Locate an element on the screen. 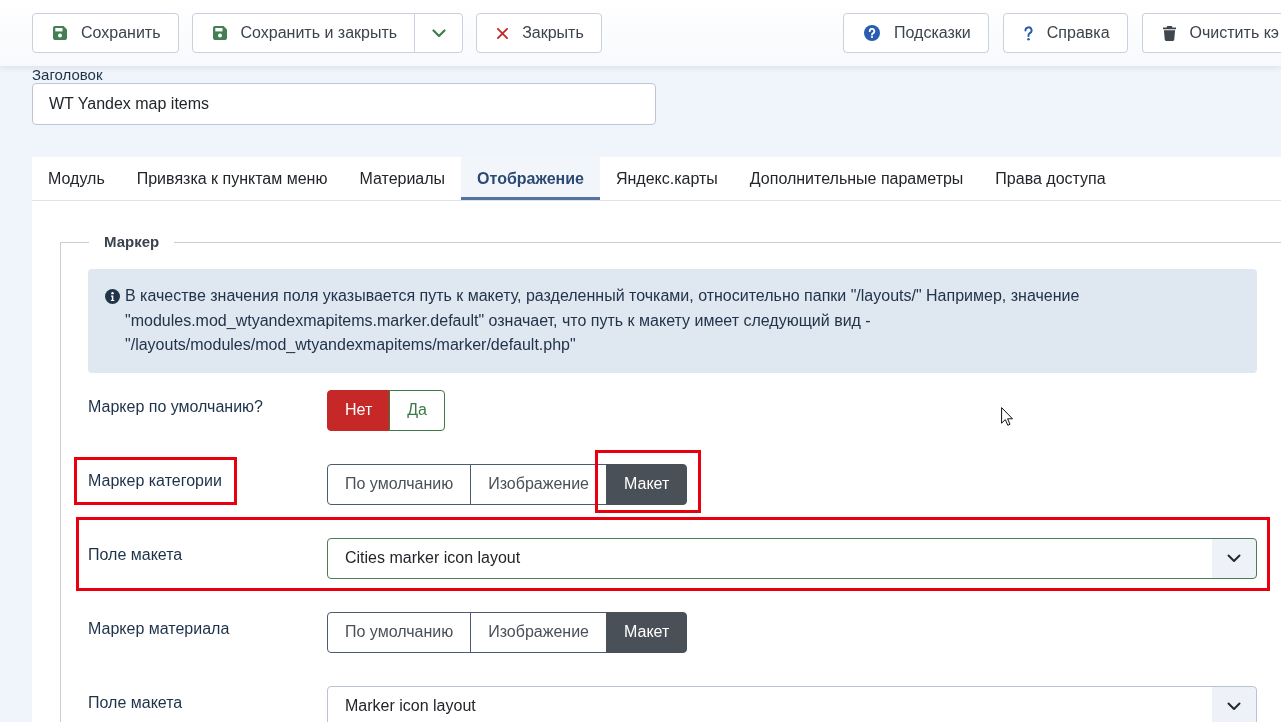 This screenshot has height=722, width=1281. question-circle-icon is located at coordinates (872, 33).